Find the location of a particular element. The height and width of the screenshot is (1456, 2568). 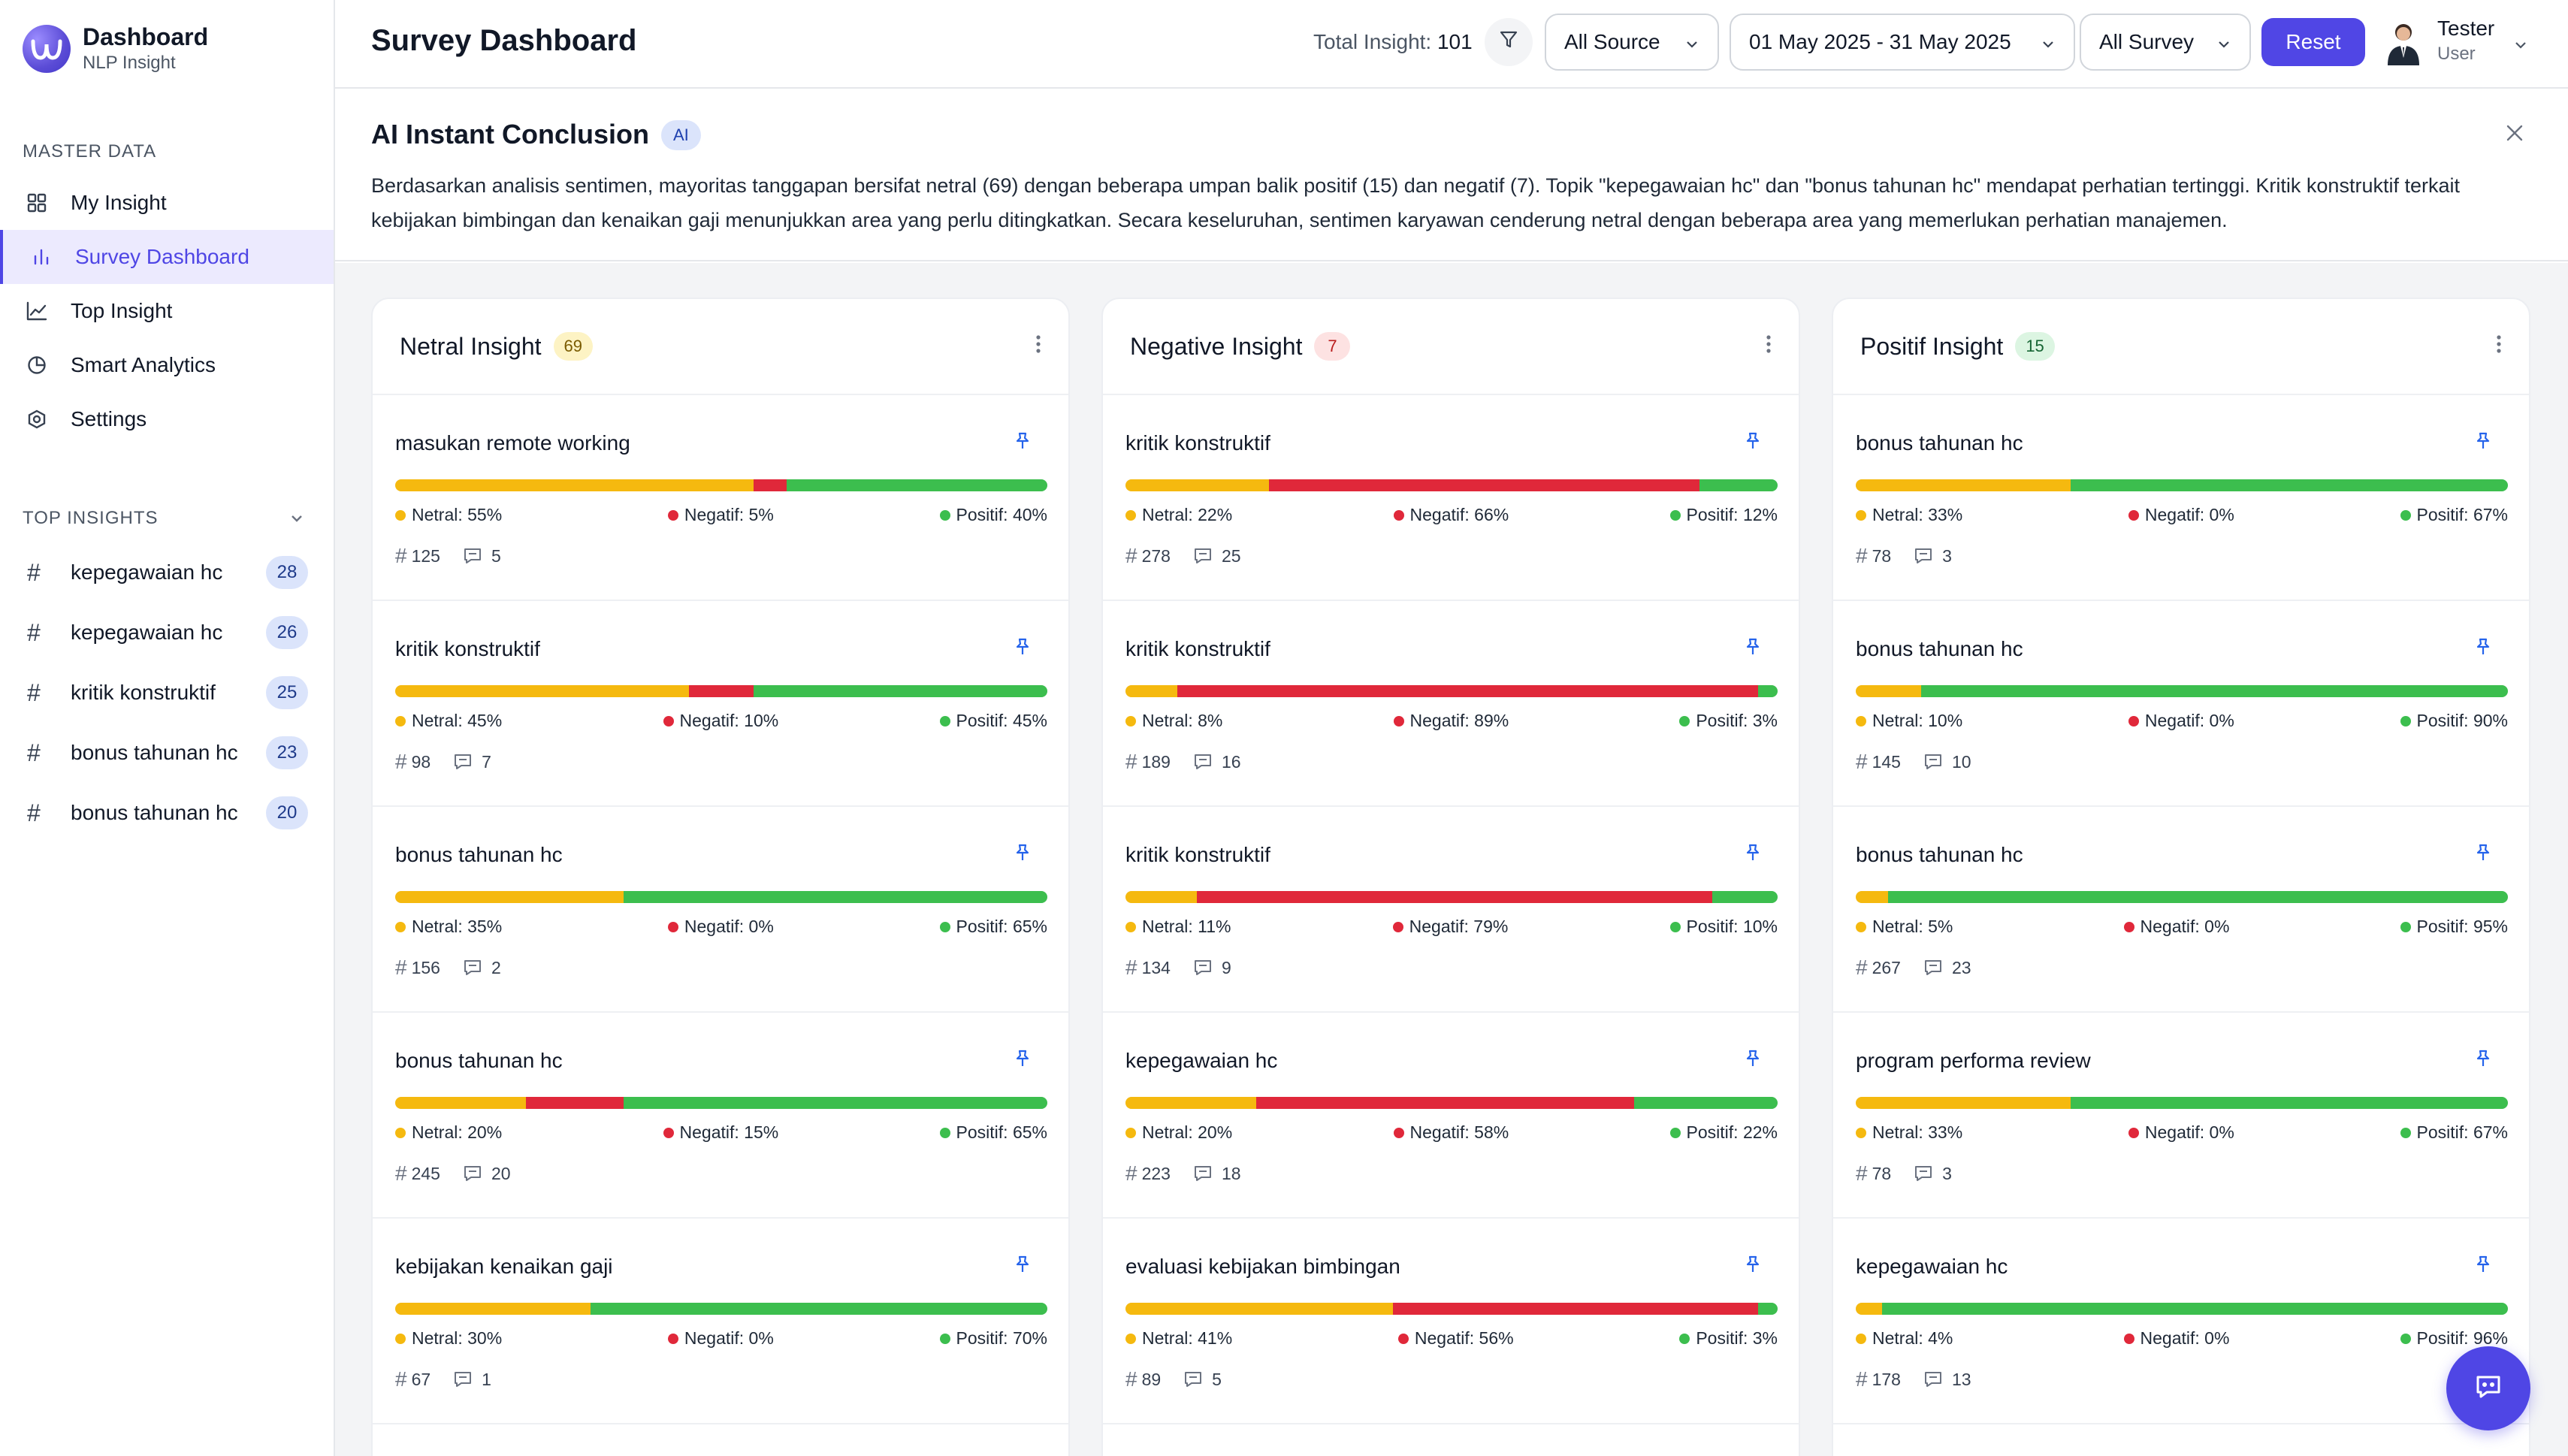

sentiment-legend: Netral: 4% Negatif: 0% Positif: 96% is located at coordinates (2182, 1338).